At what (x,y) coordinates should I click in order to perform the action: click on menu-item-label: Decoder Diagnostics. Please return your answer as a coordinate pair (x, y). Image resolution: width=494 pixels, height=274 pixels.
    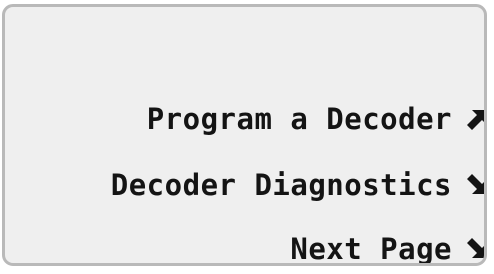
    Looking at the image, I should click on (281, 185).